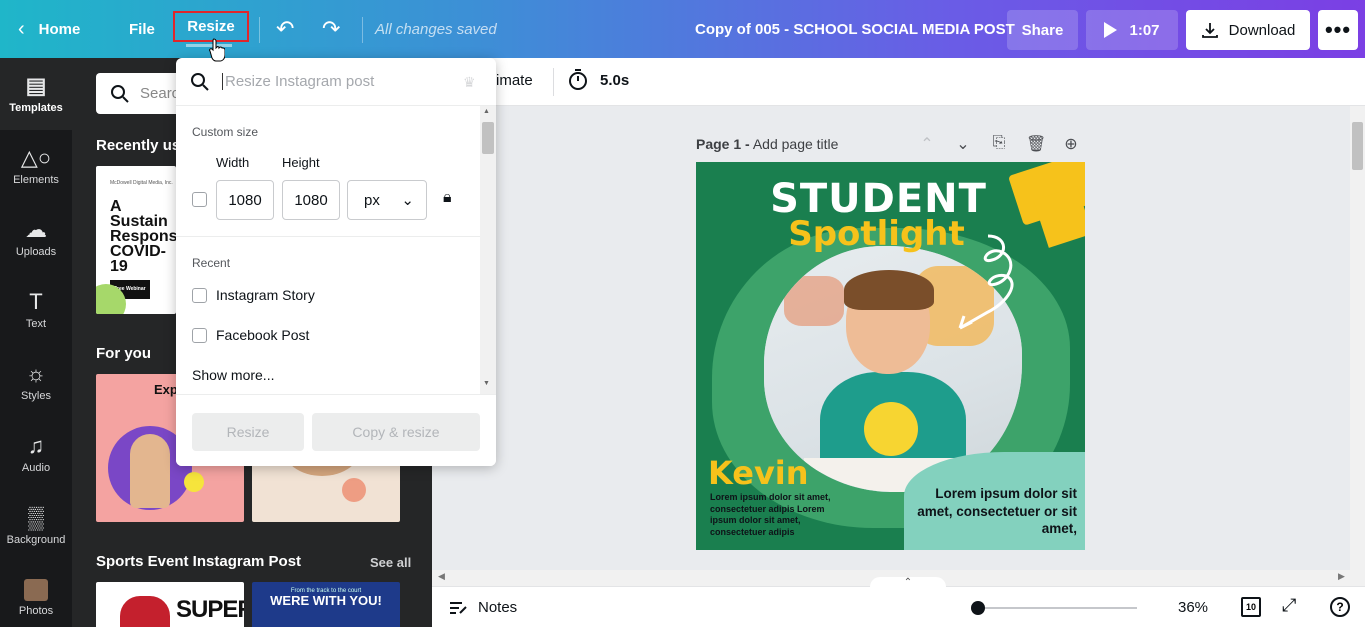 This screenshot has height=627, width=1365. I want to click on zoom-slider-handle, so click(978, 608).